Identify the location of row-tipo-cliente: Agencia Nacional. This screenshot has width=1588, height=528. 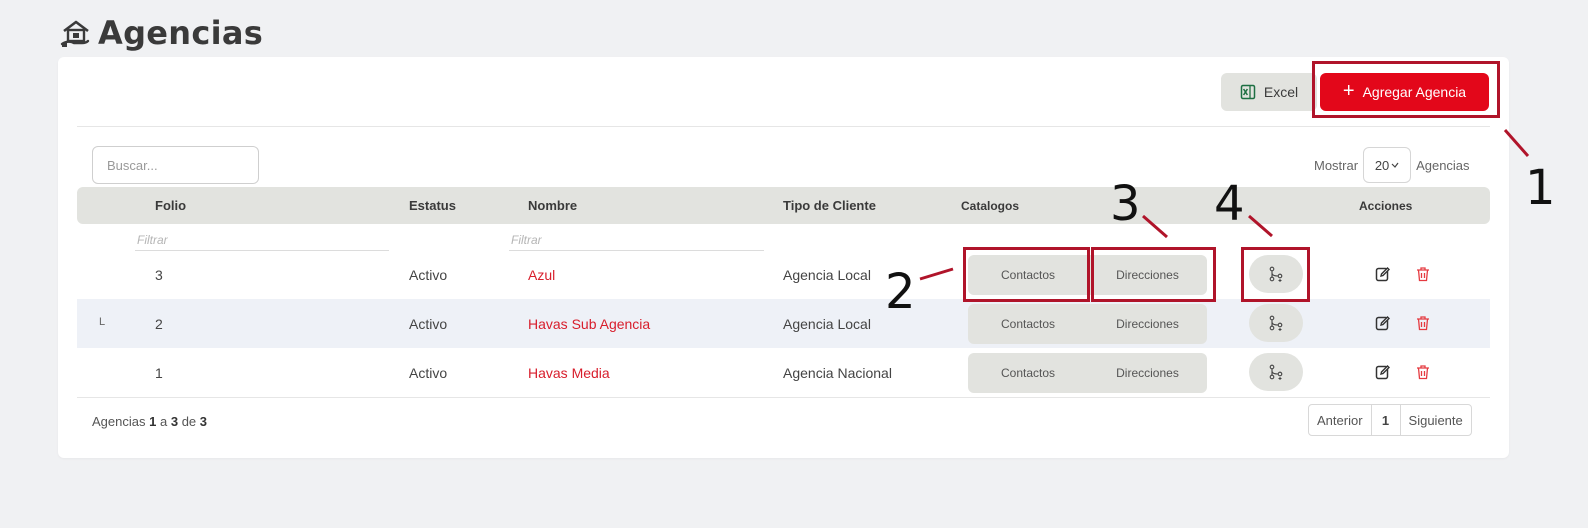
(837, 373).